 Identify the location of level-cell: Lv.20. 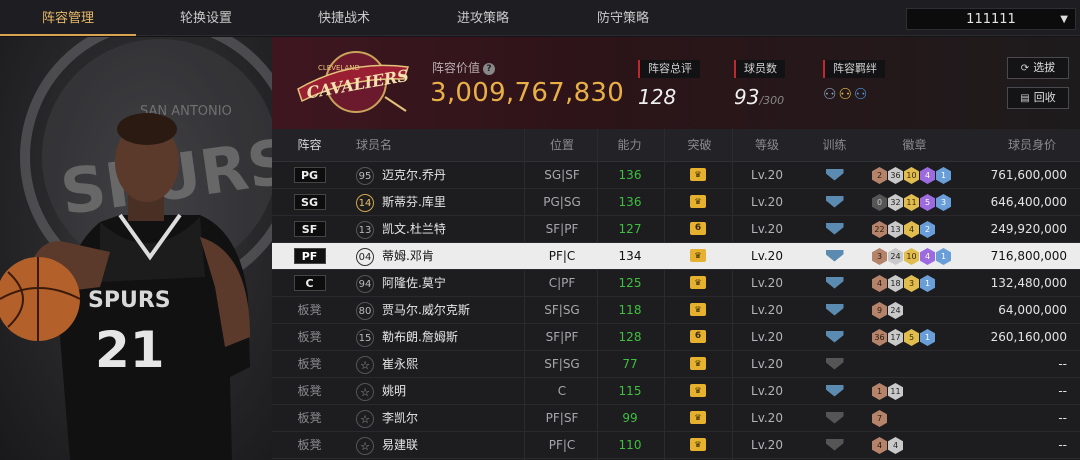
(767, 202).